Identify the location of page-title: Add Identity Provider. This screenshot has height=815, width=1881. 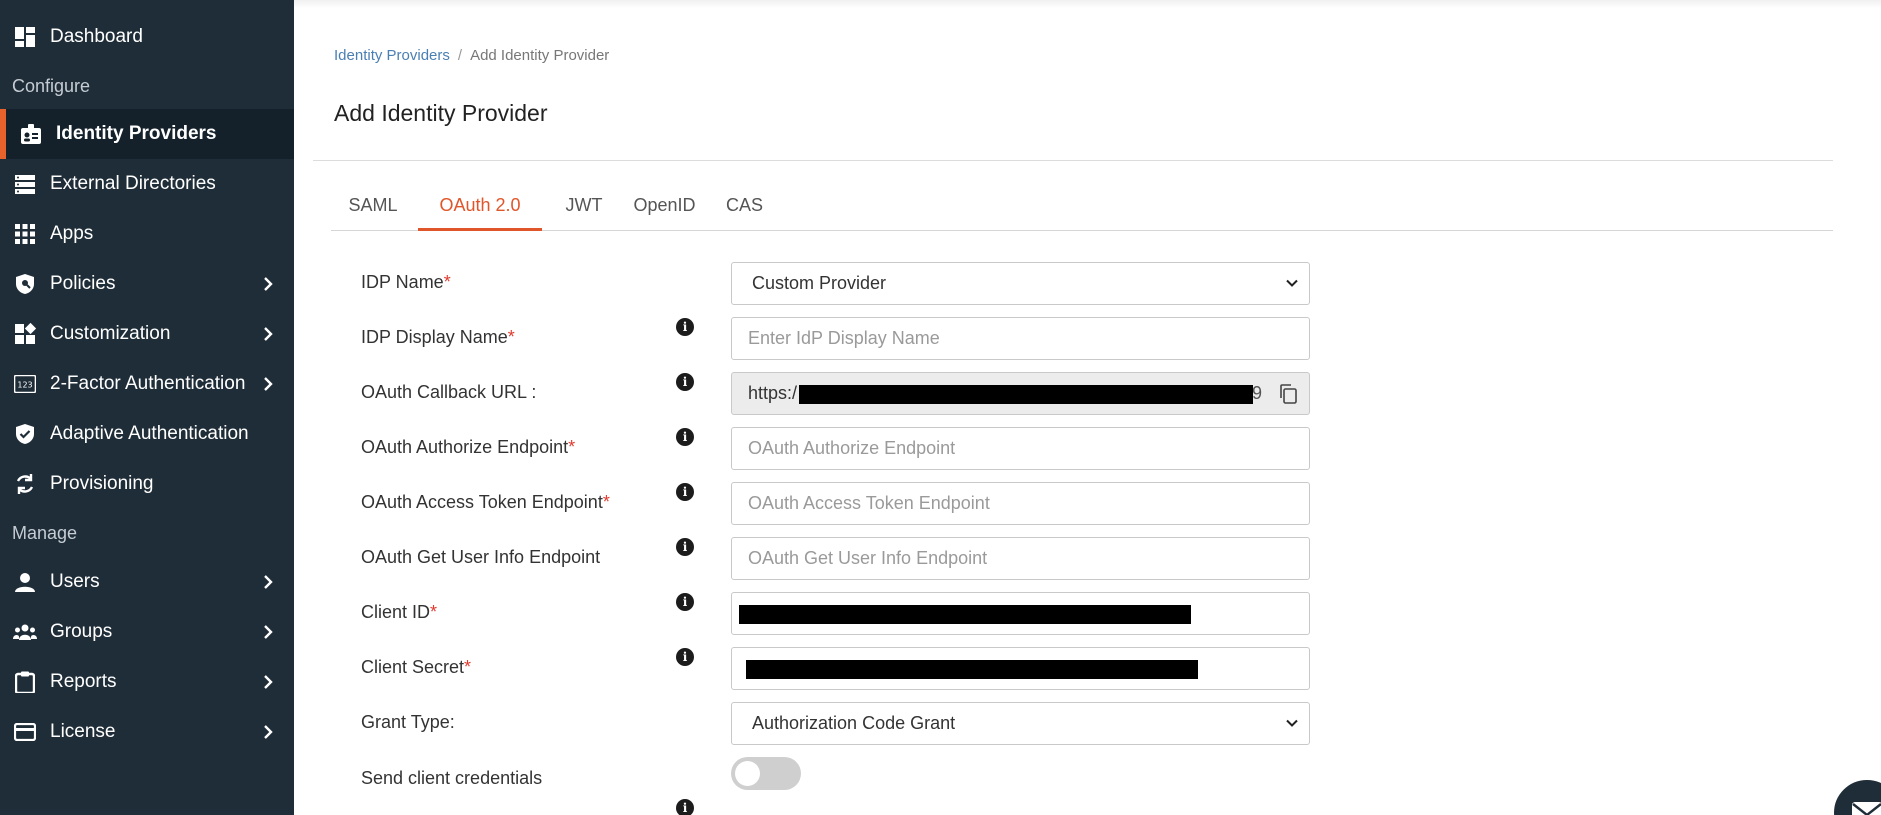
(441, 113).